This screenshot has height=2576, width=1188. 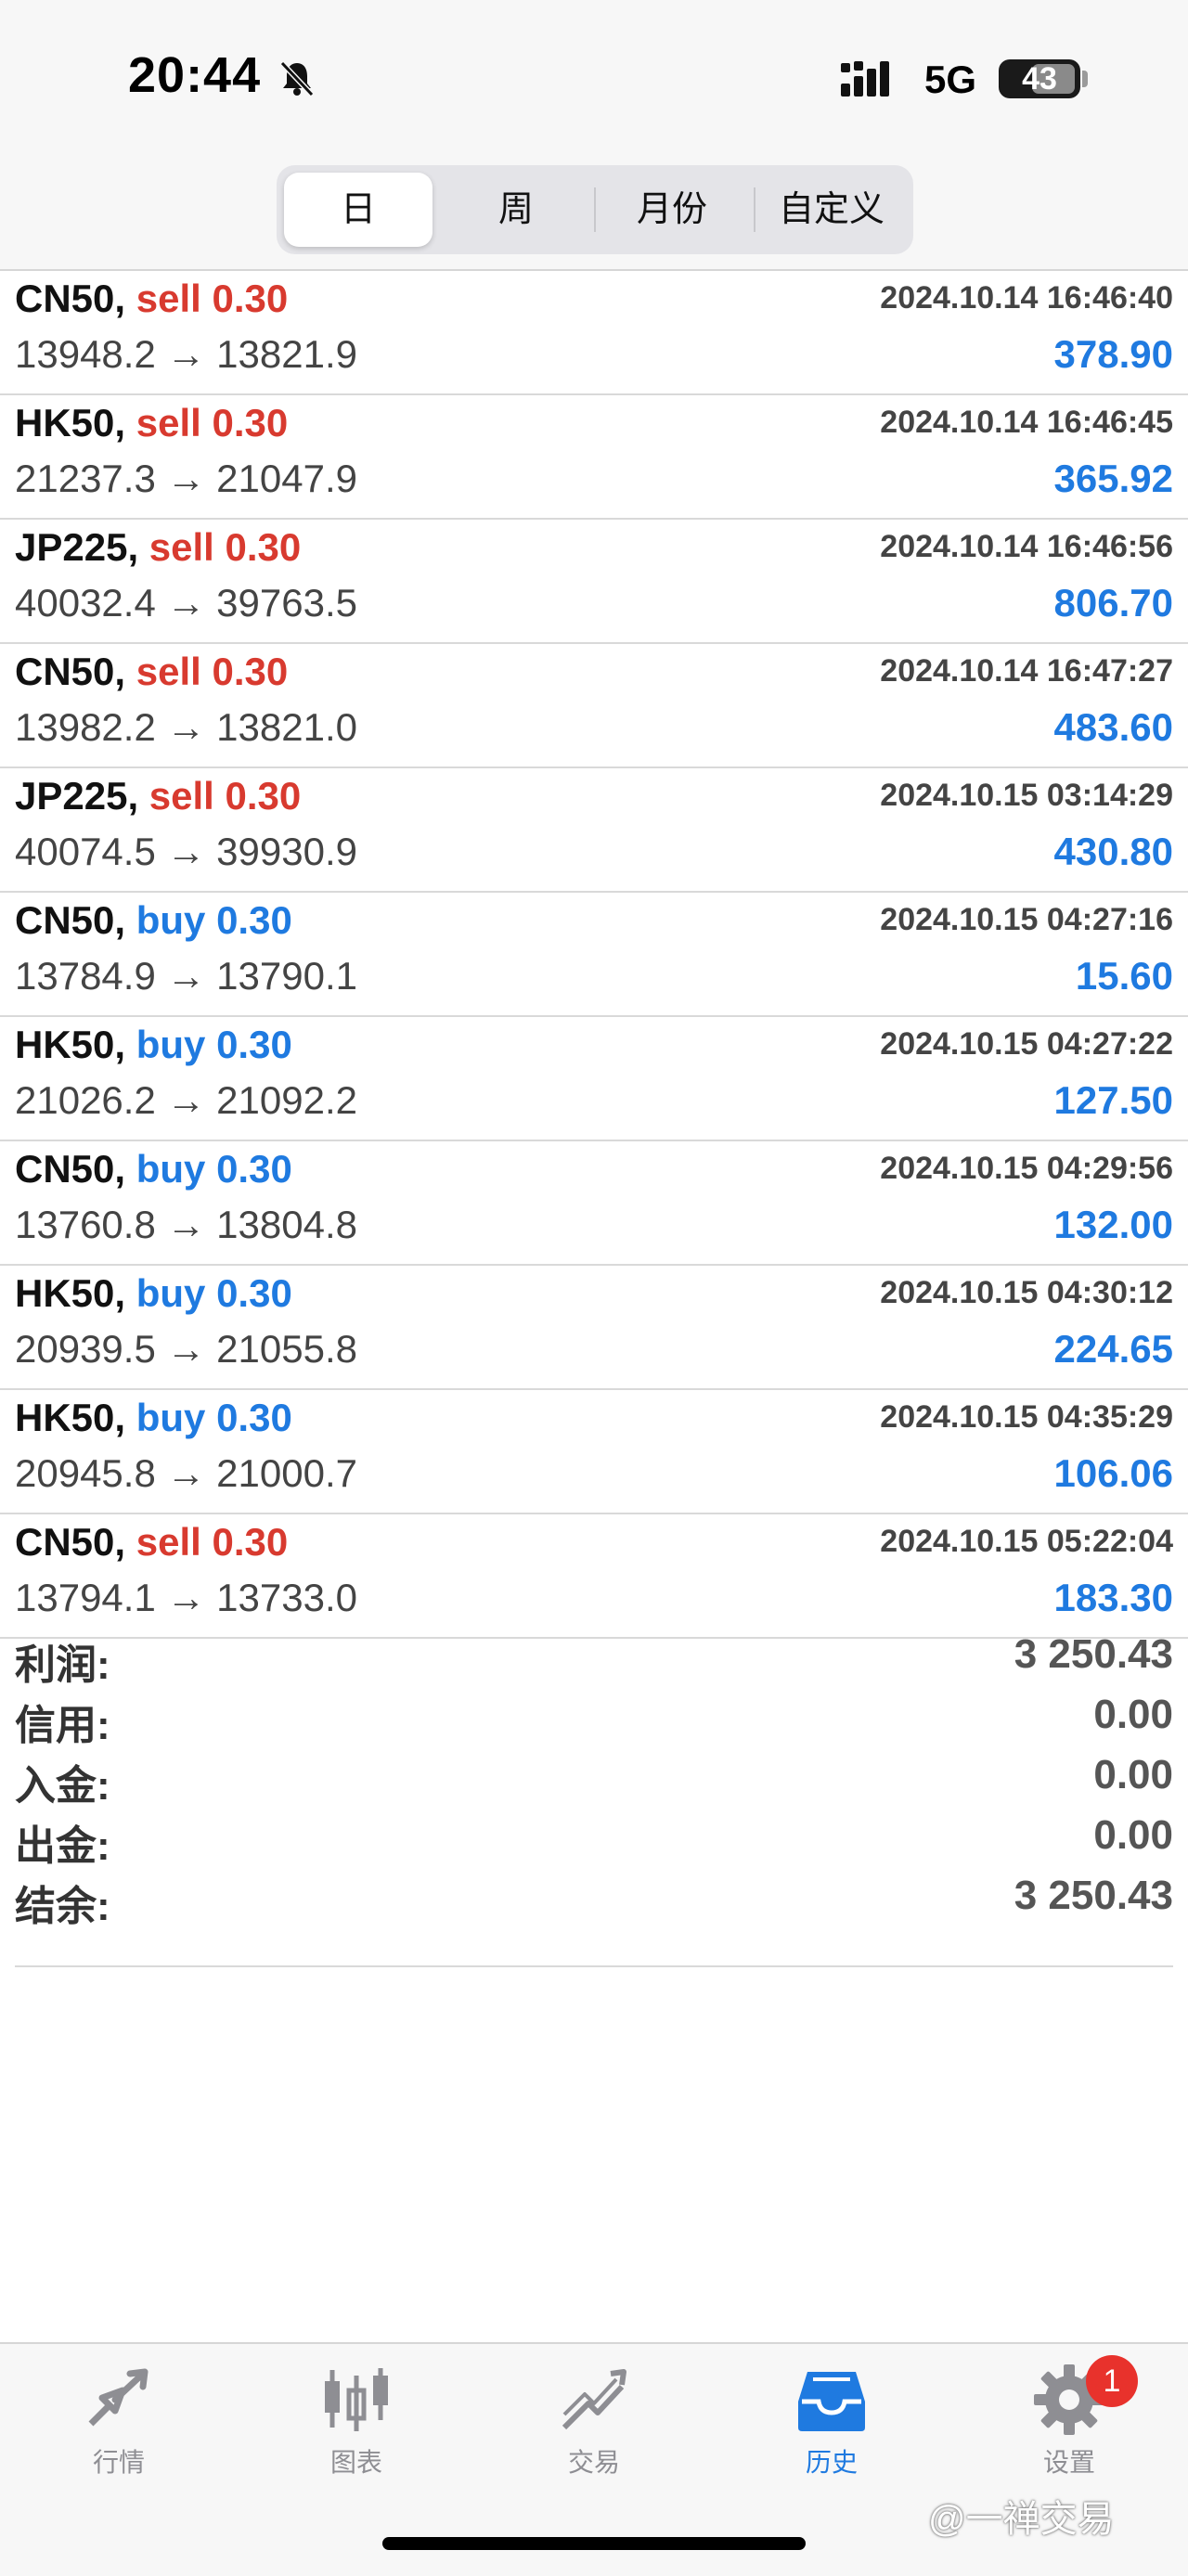 What do you see at coordinates (831, 210) in the screenshot?
I see `period-tab-custom: 自定义` at bounding box center [831, 210].